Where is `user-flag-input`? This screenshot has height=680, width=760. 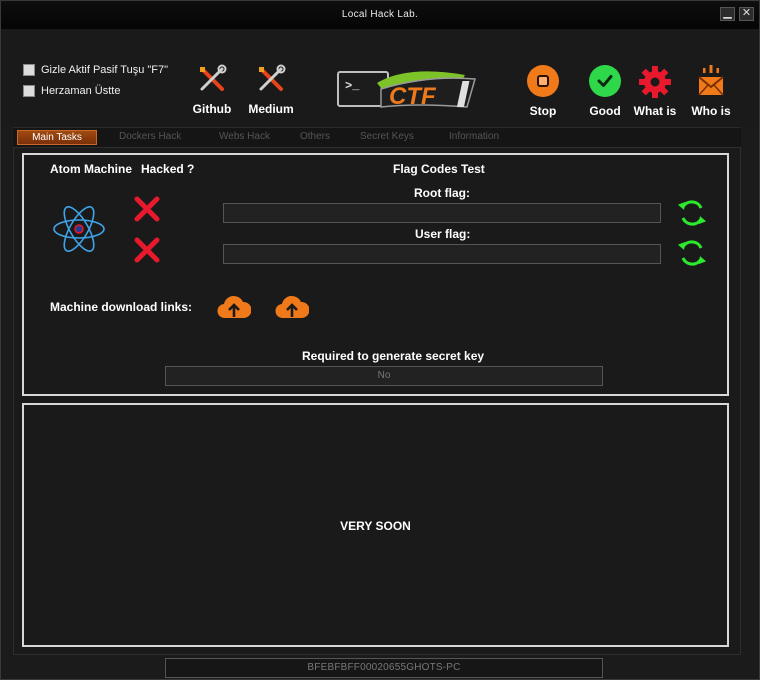 user-flag-input is located at coordinates (442, 254).